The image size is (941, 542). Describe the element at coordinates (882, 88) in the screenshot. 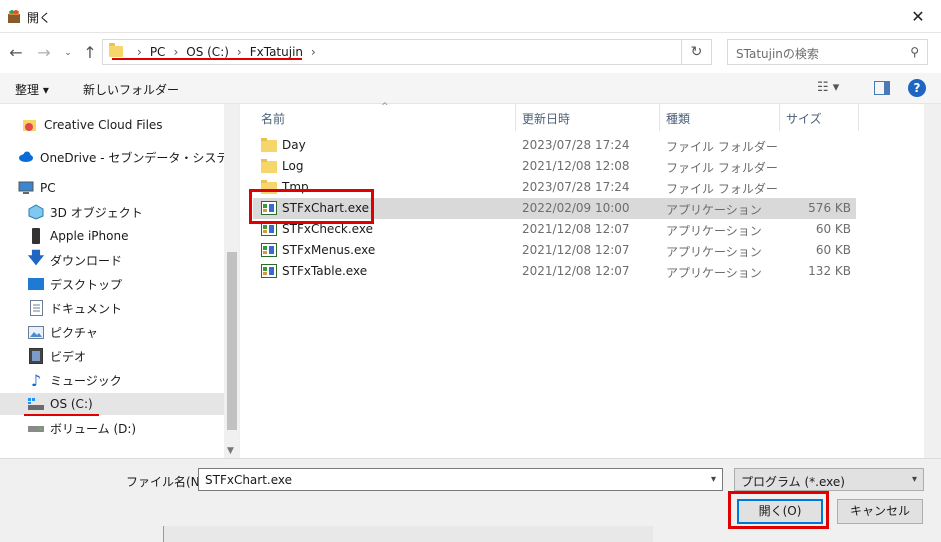

I see `preview-pane-icon` at that location.